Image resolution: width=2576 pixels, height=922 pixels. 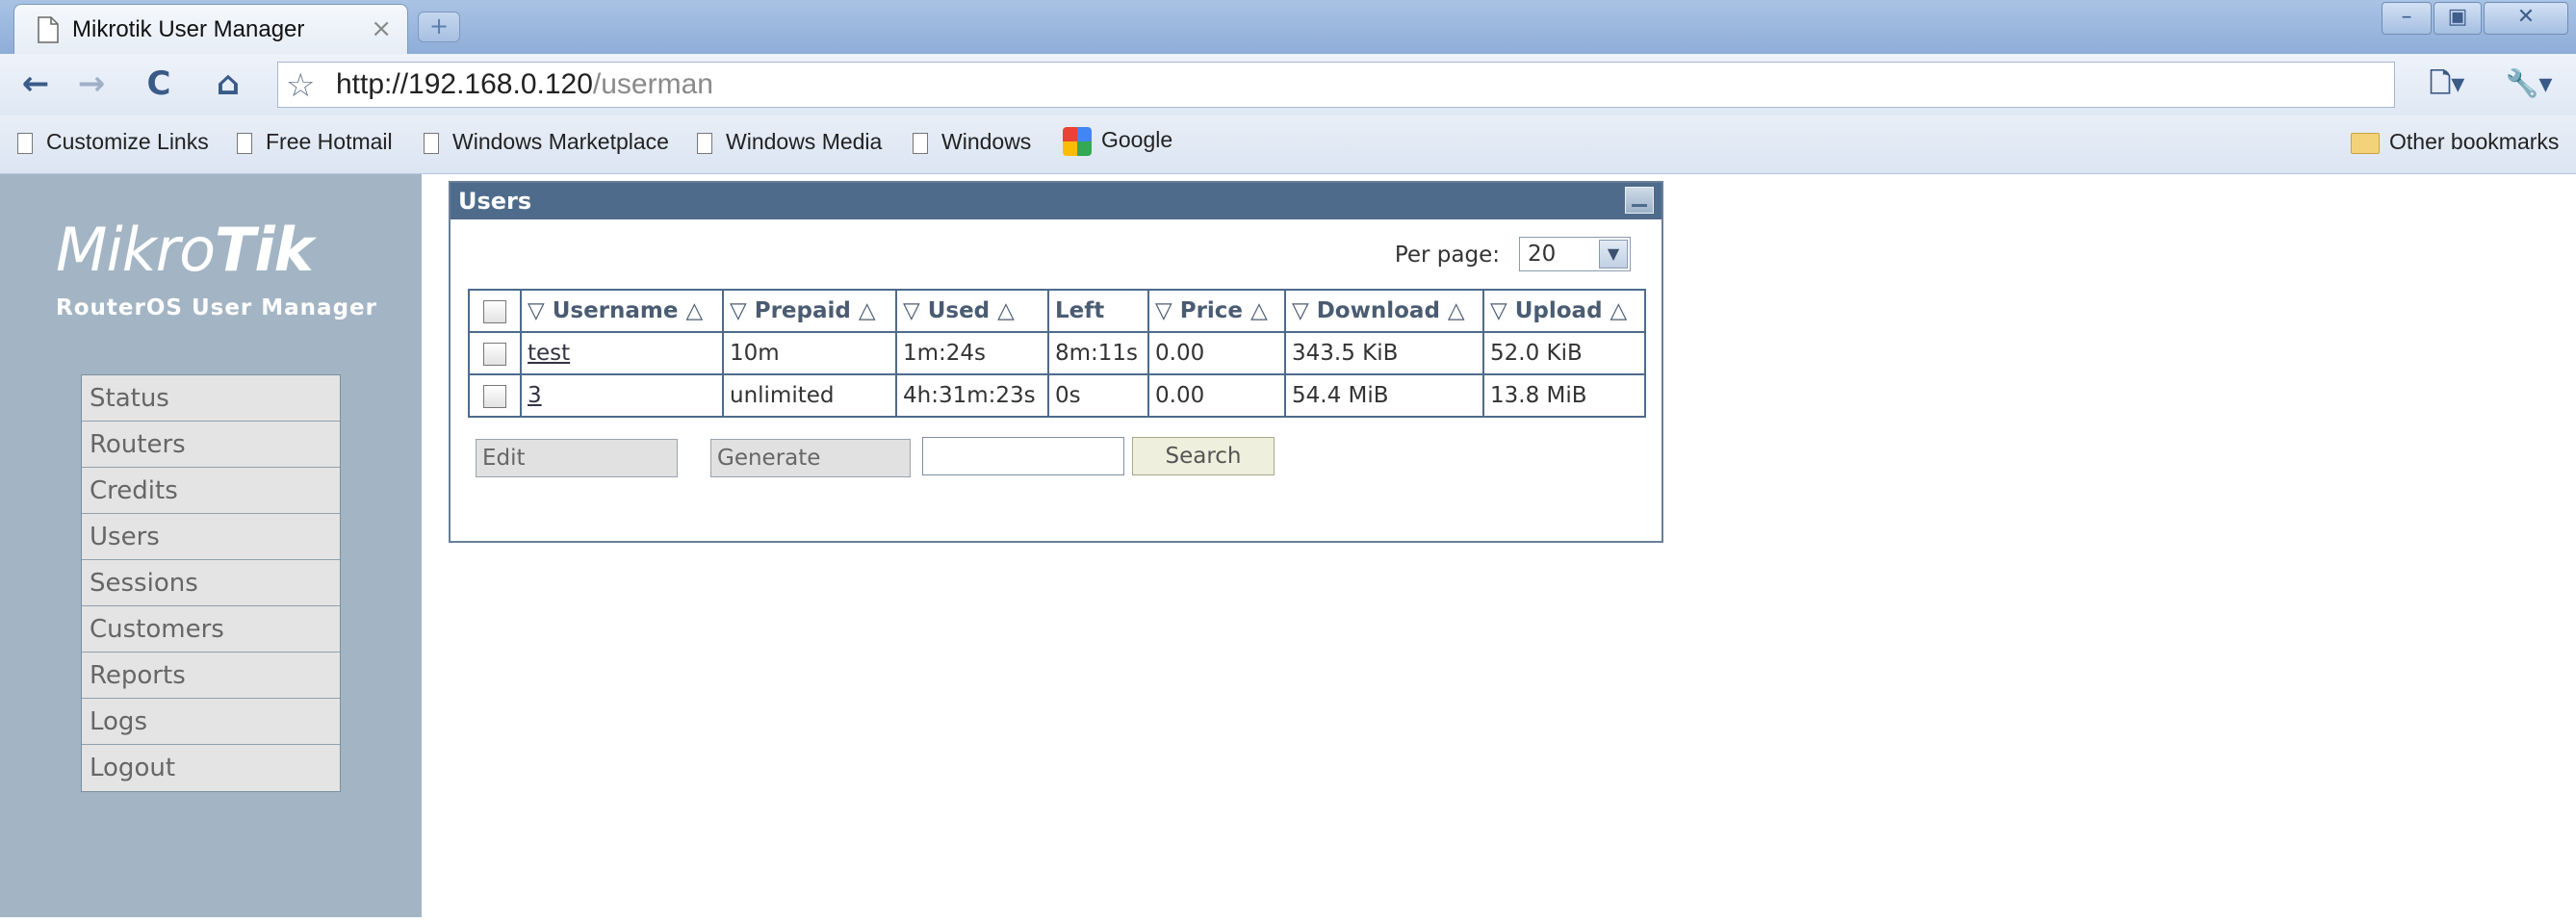 What do you see at coordinates (1564, 395) in the screenshot?
I see `upload-cell: 13.8 MiB` at bounding box center [1564, 395].